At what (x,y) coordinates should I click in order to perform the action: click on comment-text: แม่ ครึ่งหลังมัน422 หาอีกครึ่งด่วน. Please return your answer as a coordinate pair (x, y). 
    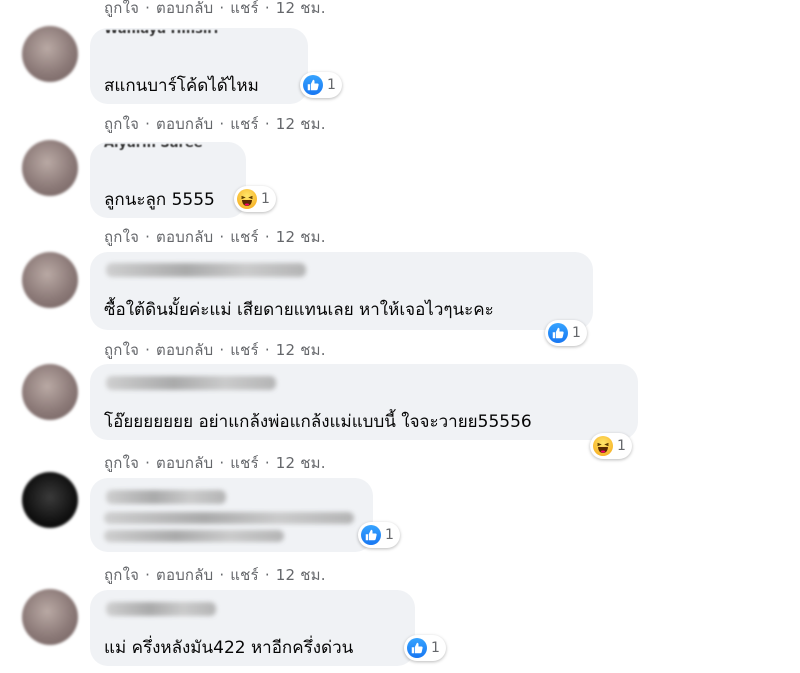
    Looking at the image, I should click on (229, 648).